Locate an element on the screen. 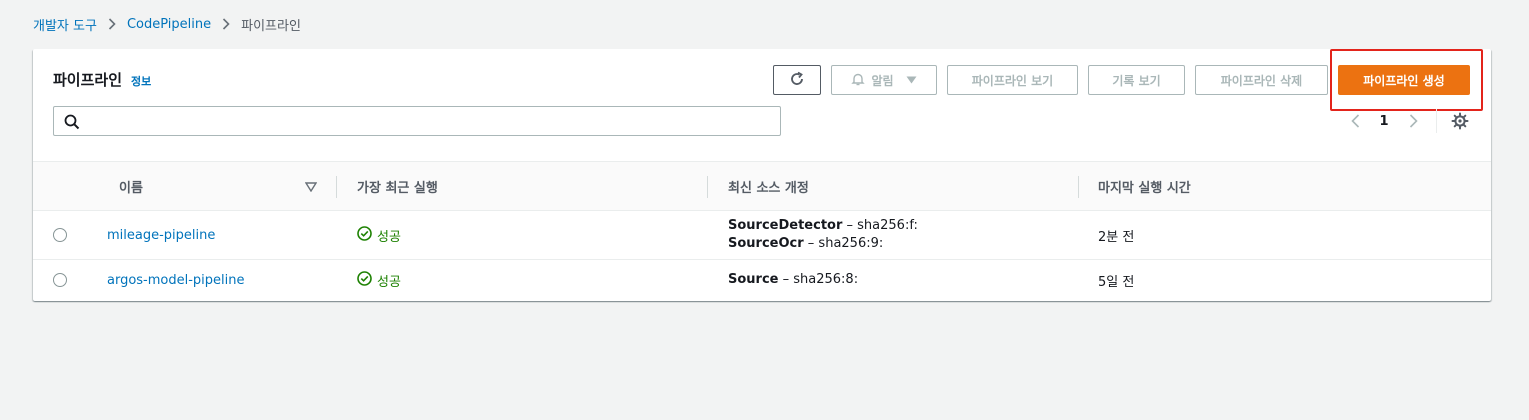  notify-dropdown: 알림 is located at coordinates (884, 80).